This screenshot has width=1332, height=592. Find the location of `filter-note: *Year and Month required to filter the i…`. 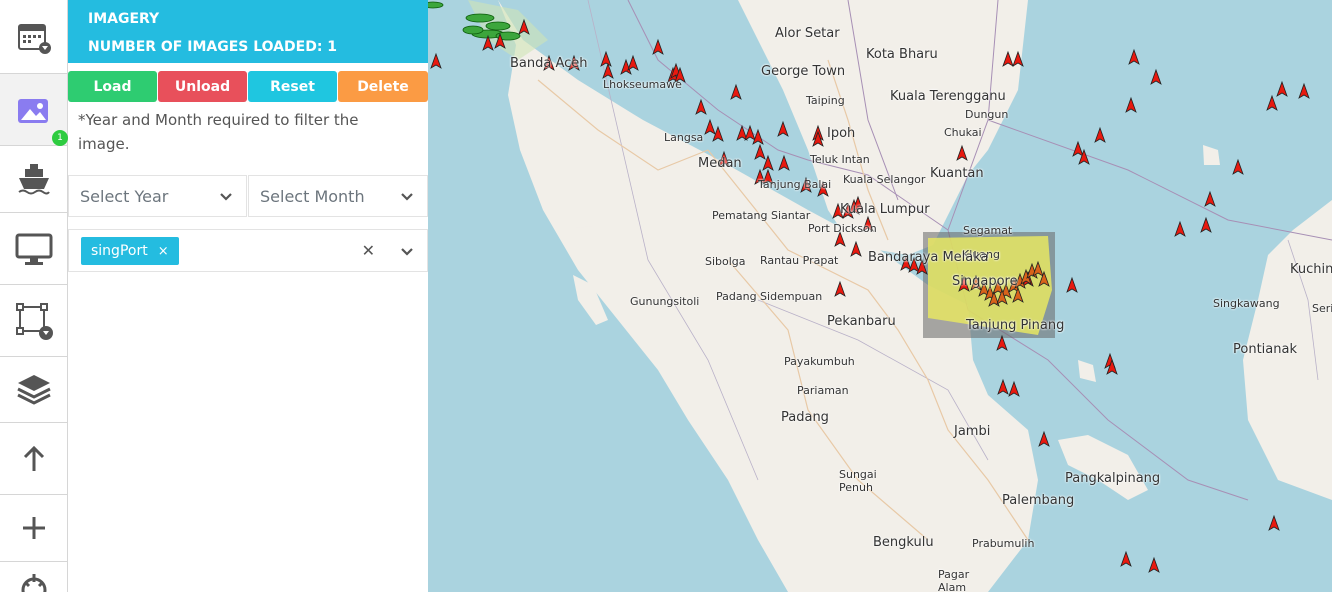

filter-note: *Year and Month required to filter the i… is located at coordinates (218, 132).